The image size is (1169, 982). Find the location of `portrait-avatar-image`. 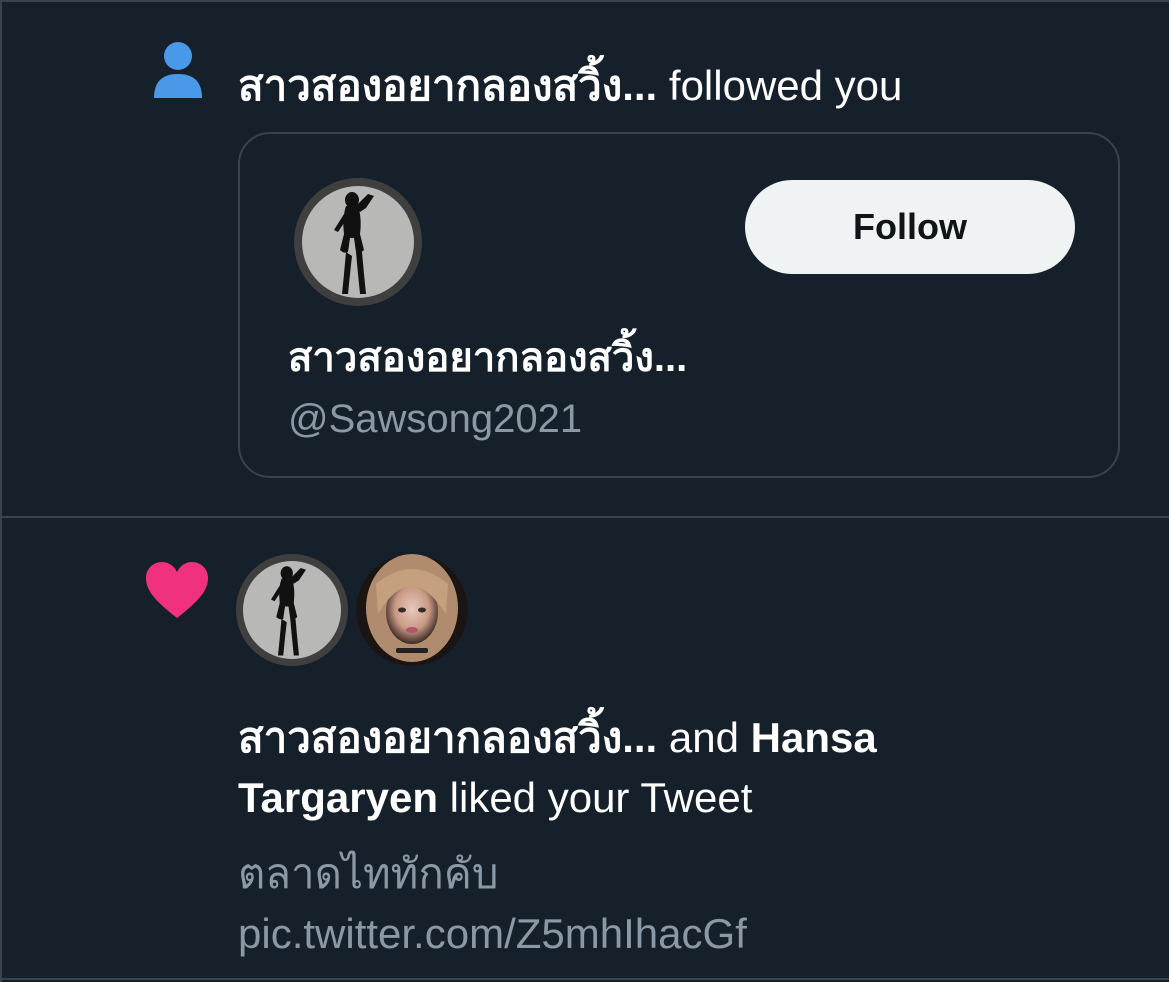

portrait-avatar-image is located at coordinates (412, 610).